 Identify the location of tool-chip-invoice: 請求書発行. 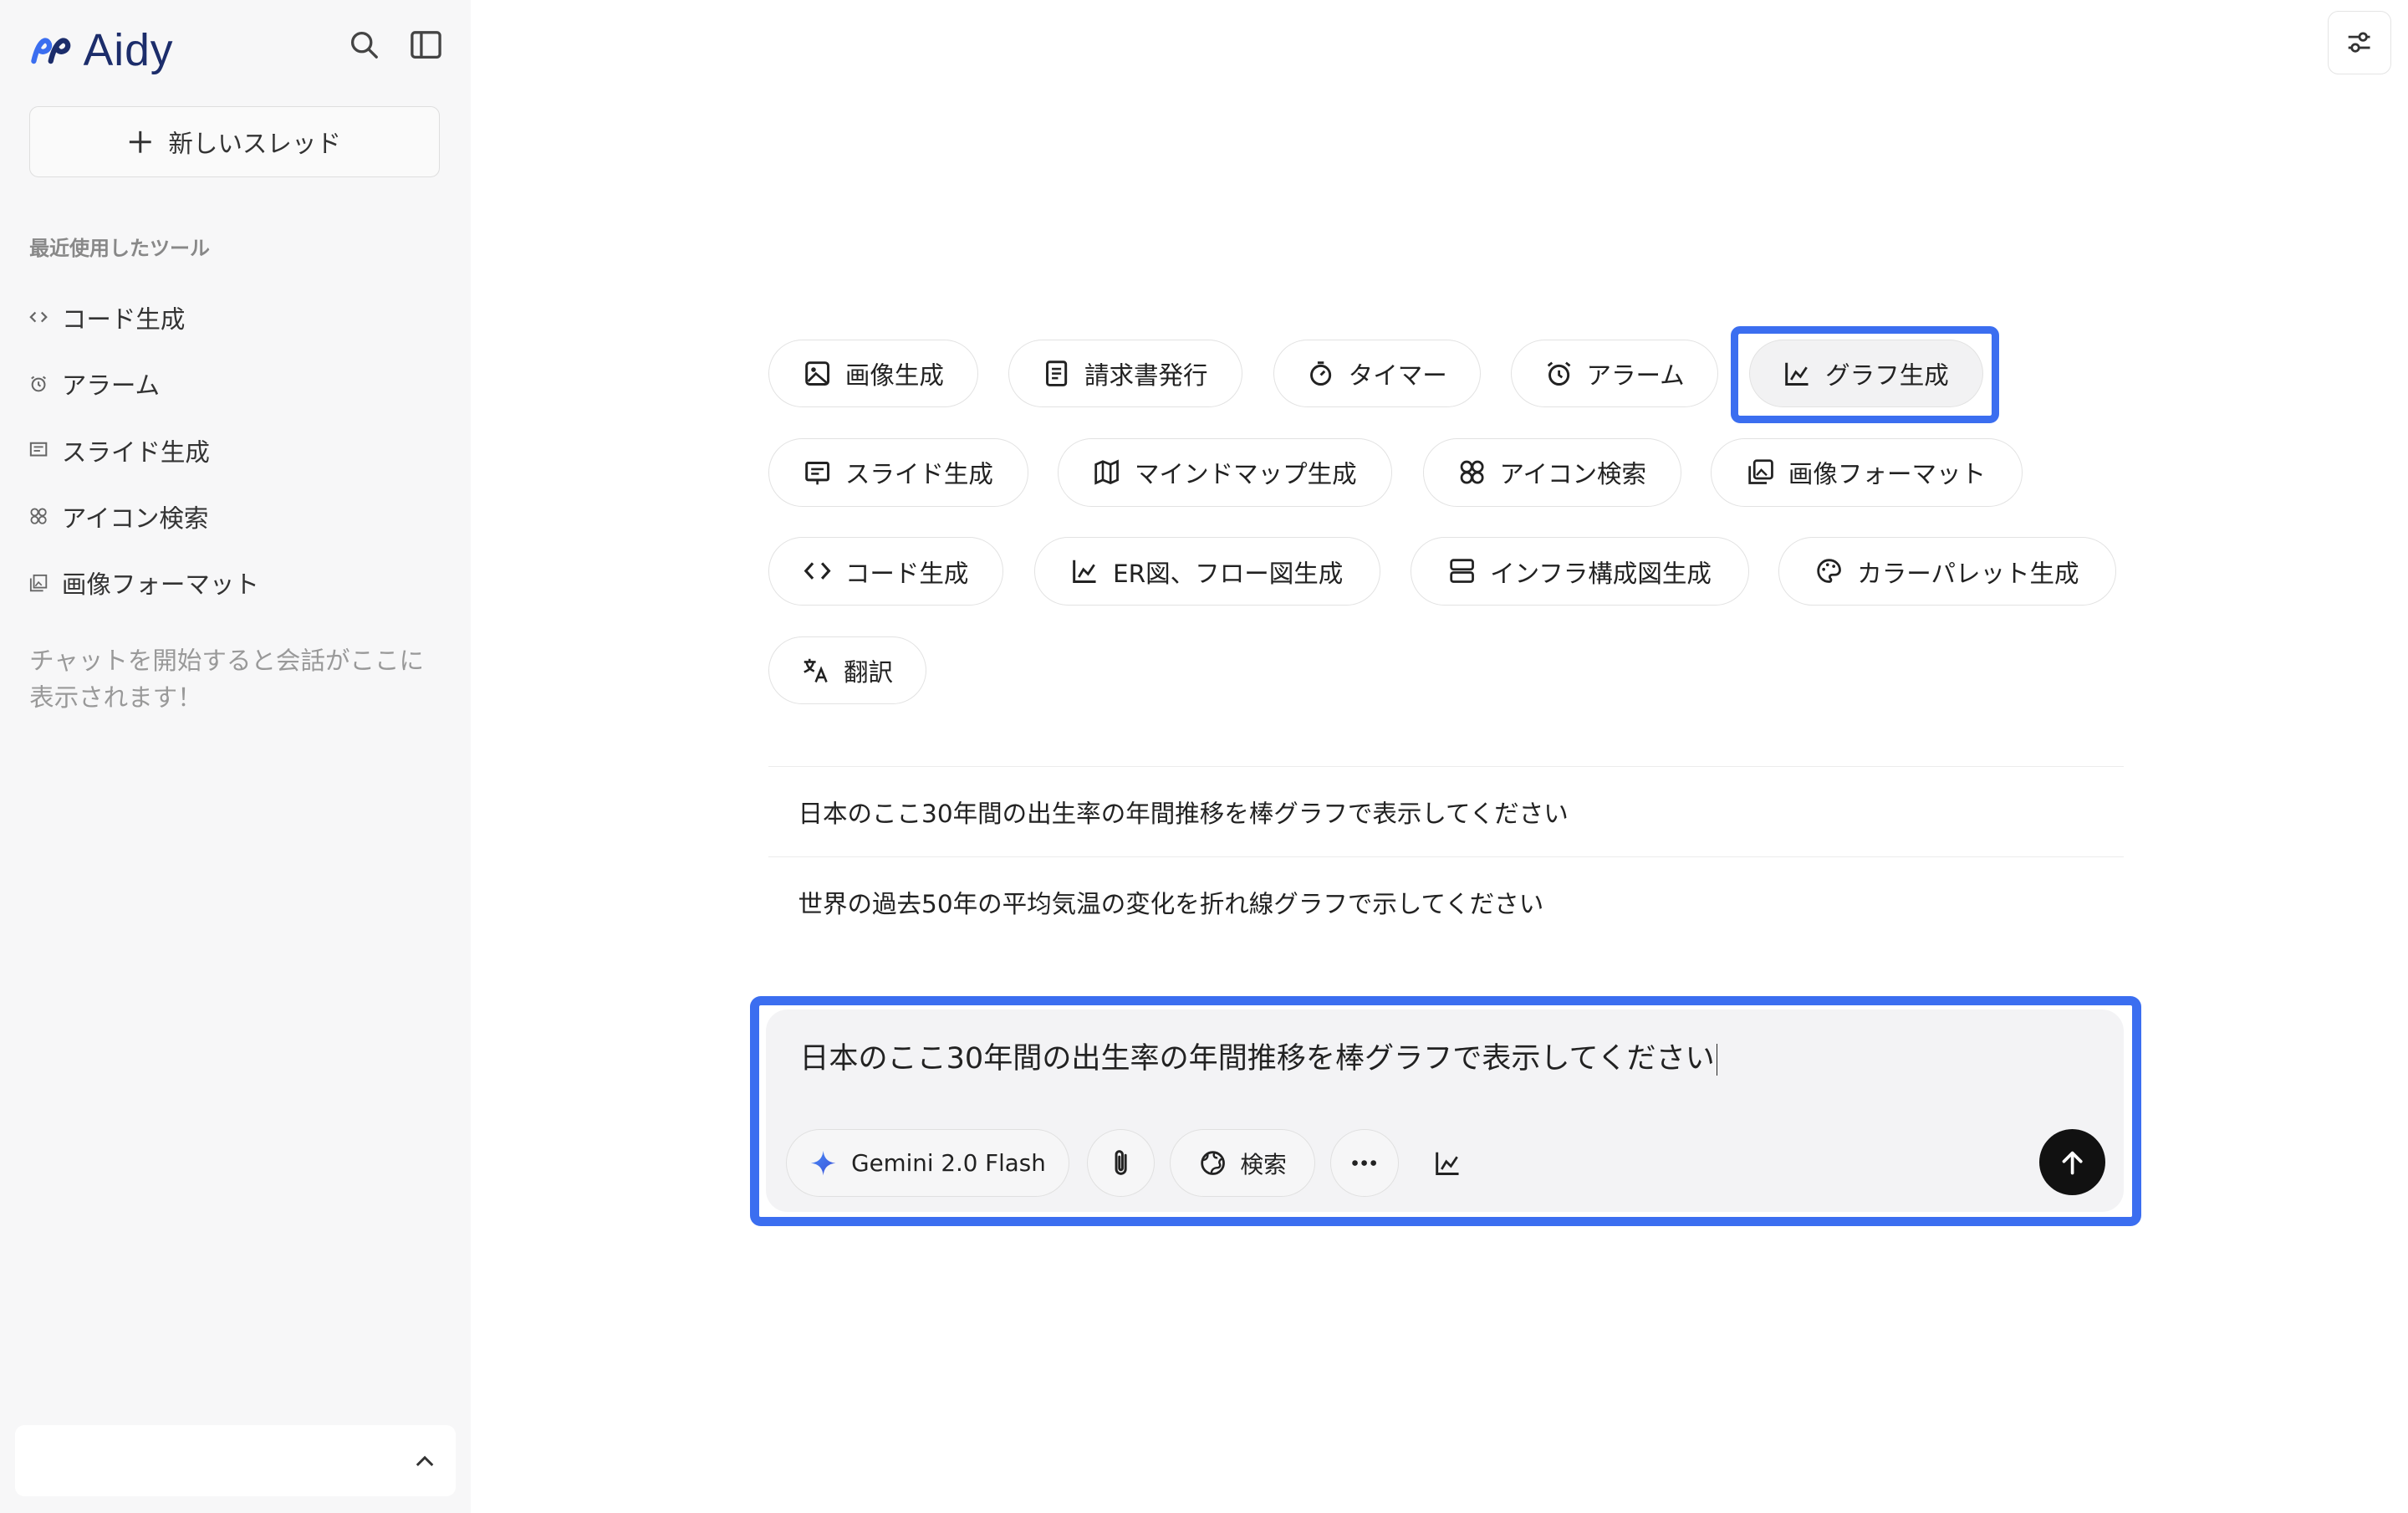
(1125, 374).